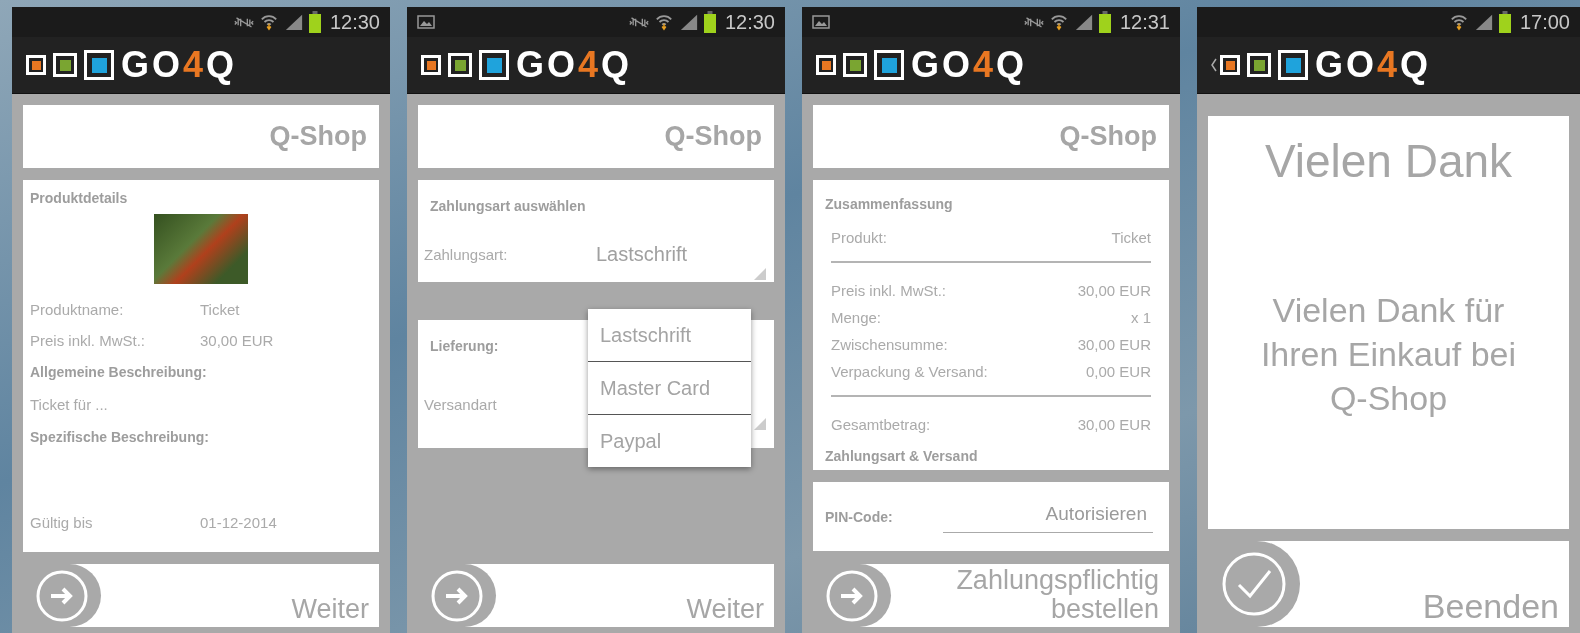 The height and width of the screenshot is (633, 1580). I want to click on clock-time: 12:31, so click(1144, 22).